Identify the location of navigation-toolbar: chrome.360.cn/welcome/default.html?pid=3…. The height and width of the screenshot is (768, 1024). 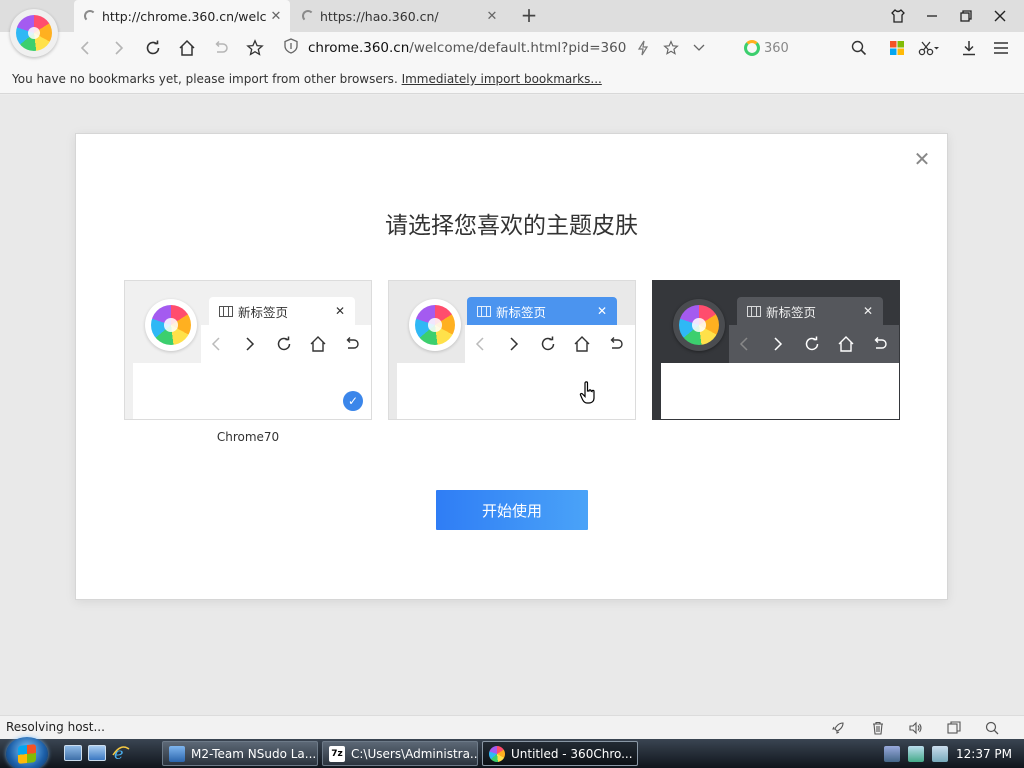
(512, 48).